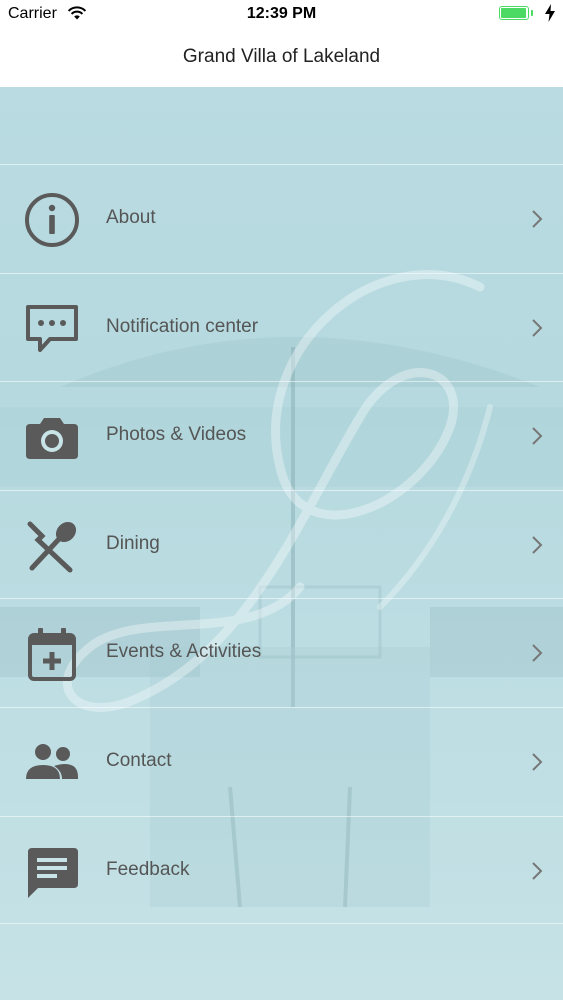 This screenshot has height=1000, width=563. What do you see at coordinates (53, 872) in the screenshot?
I see `feedback-icon` at bounding box center [53, 872].